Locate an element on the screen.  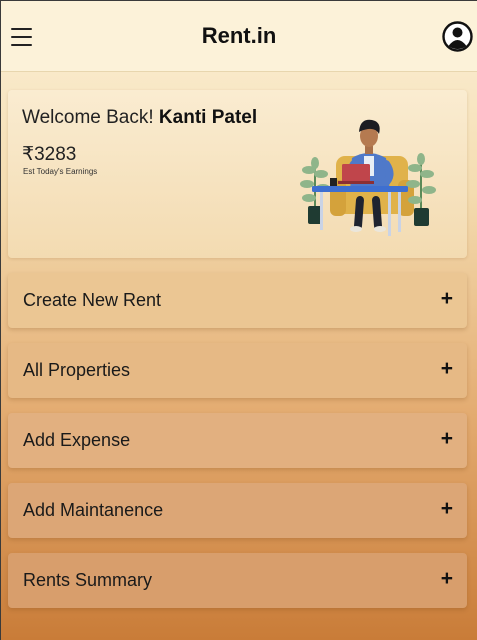
action-all-properties: All Properties + is located at coordinates (237, 370).